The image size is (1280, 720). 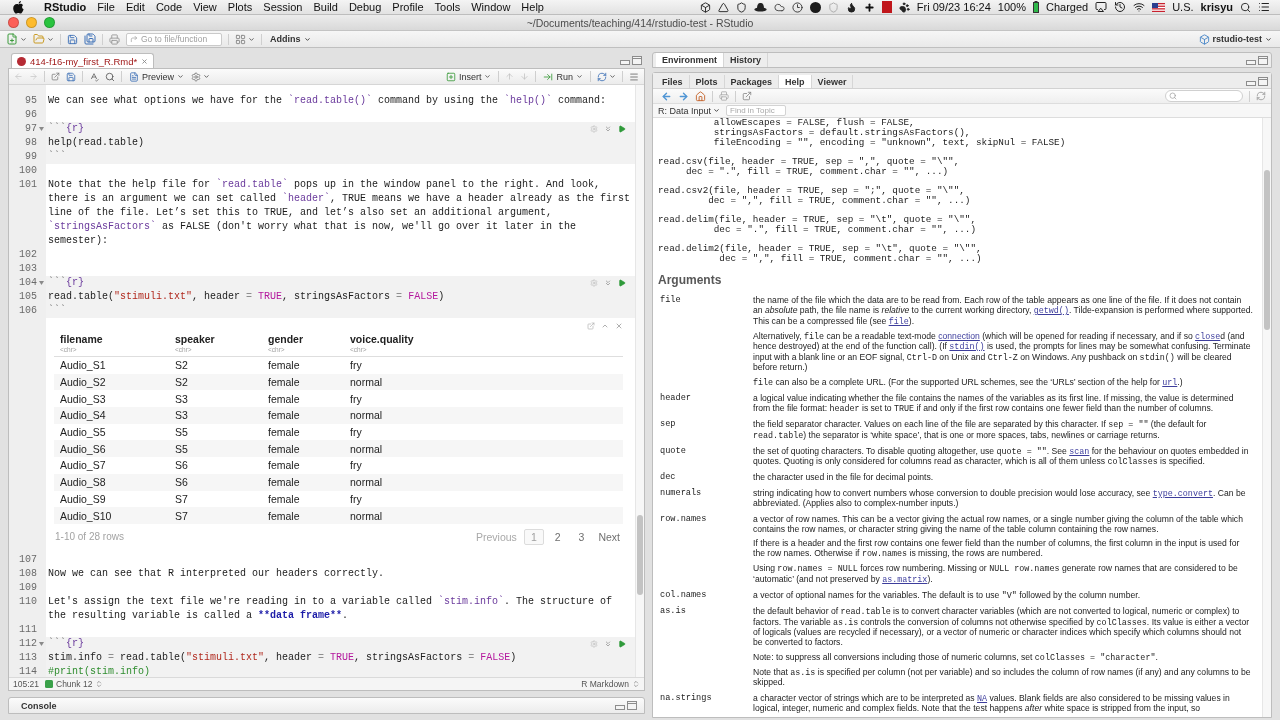 What do you see at coordinates (1182, 493) in the screenshot?
I see `help-link: type.convert` at bounding box center [1182, 493].